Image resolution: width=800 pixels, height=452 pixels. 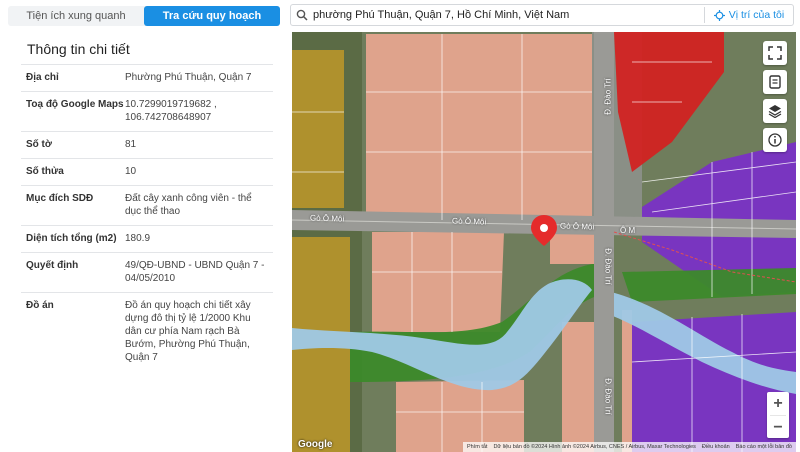 I want to click on detail-value: Phường Phú Thuận, Quận 7, so click(x=188, y=77).